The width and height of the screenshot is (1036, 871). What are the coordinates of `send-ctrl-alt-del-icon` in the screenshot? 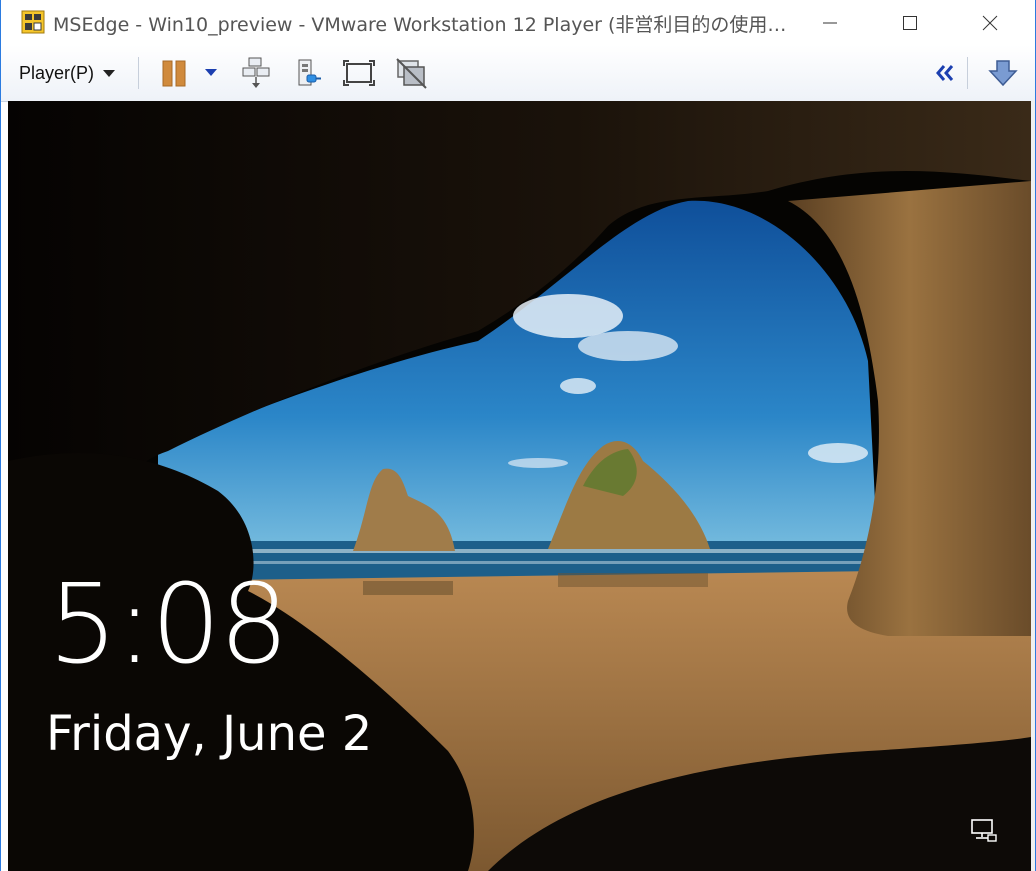 It's located at (256, 72).